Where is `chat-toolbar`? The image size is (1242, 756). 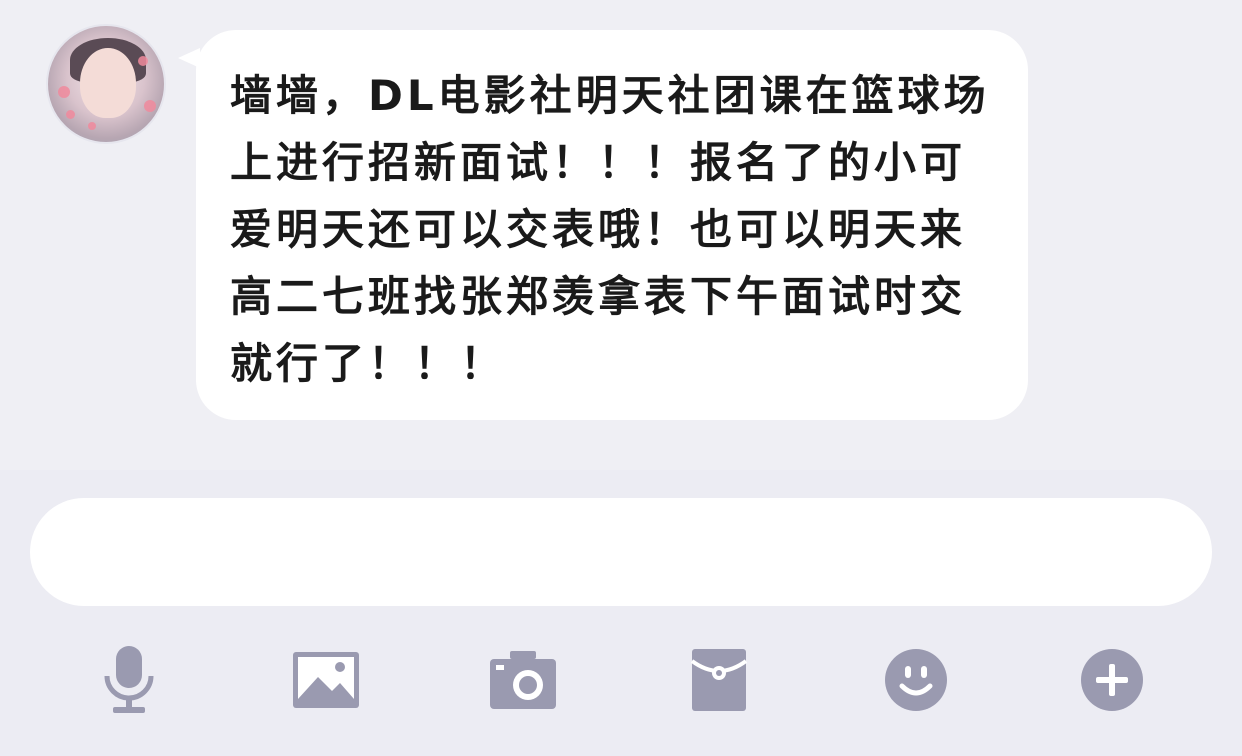
chat-toolbar is located at coordinates (621, 680).